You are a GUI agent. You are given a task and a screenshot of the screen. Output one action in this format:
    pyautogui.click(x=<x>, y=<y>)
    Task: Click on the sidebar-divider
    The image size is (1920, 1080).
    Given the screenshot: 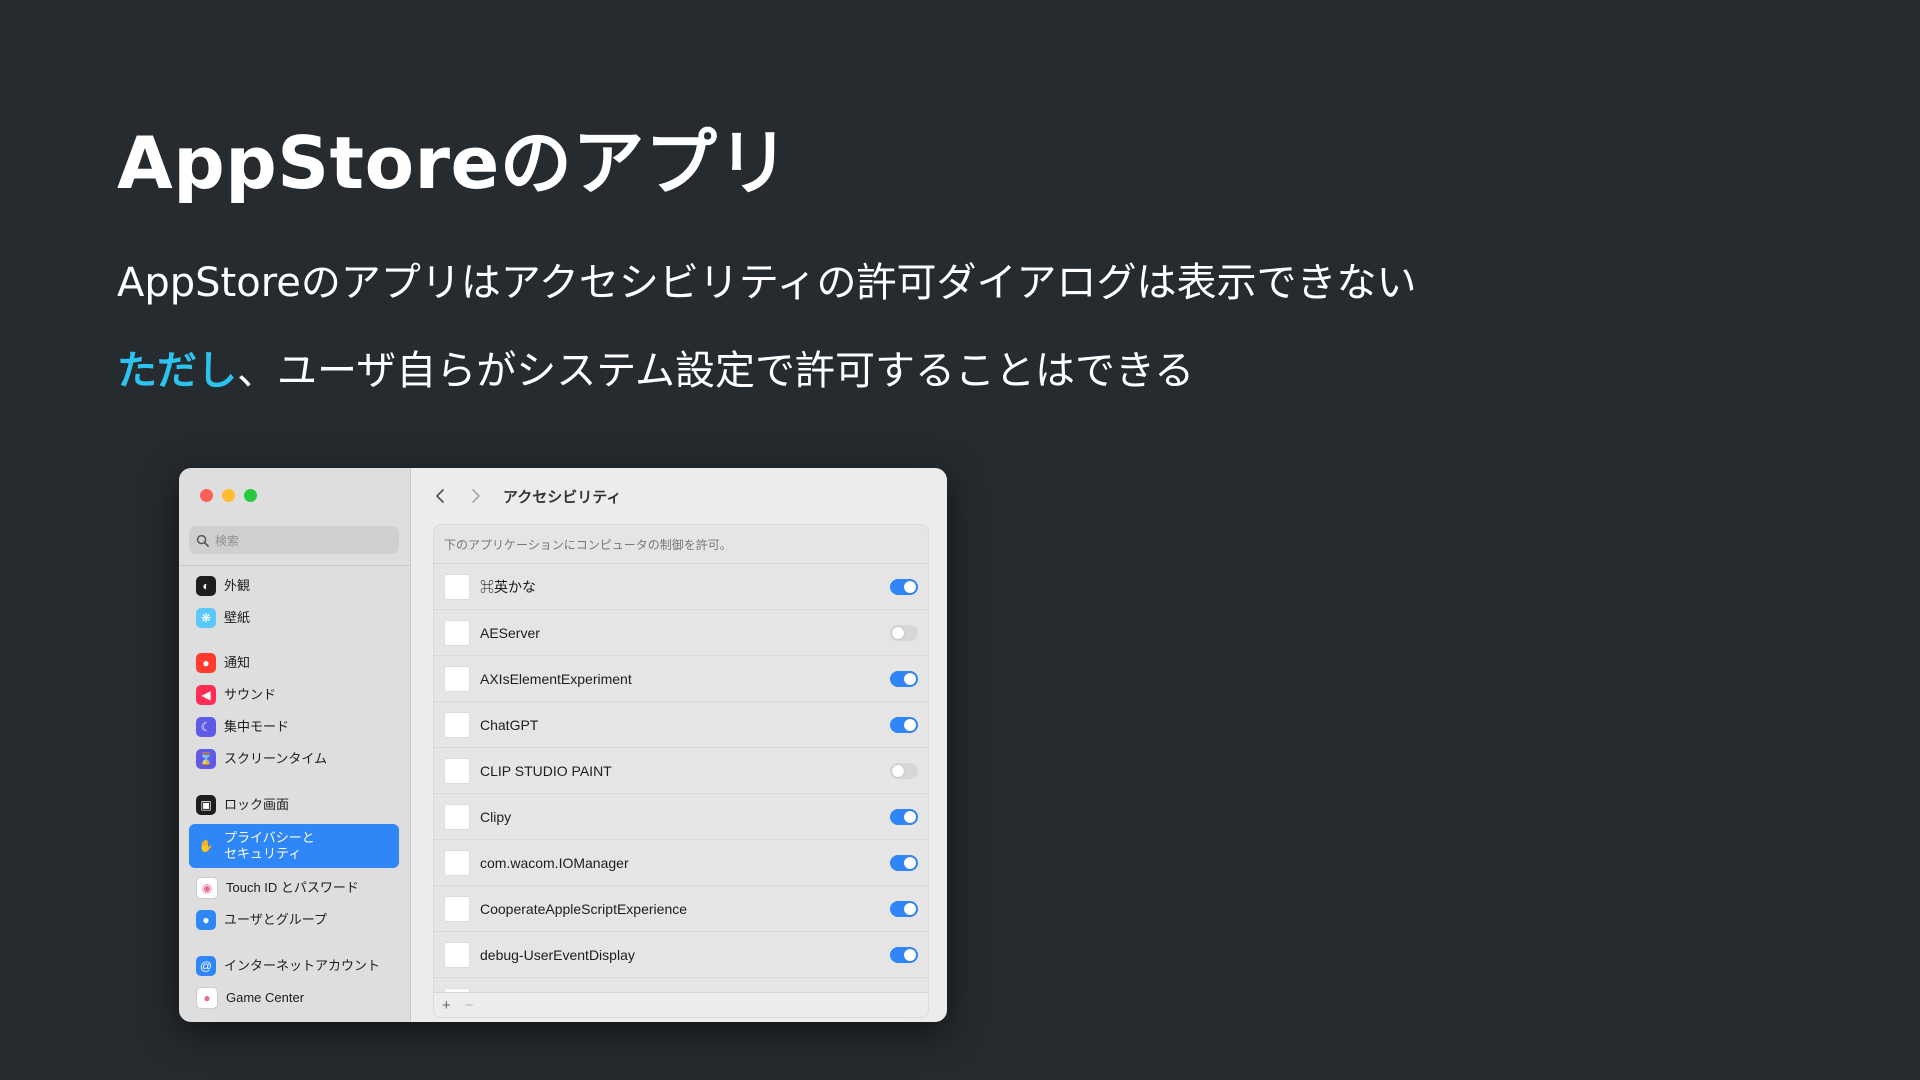 What is the action you would take?
    pyautogui.click(x=294, y=565)
    